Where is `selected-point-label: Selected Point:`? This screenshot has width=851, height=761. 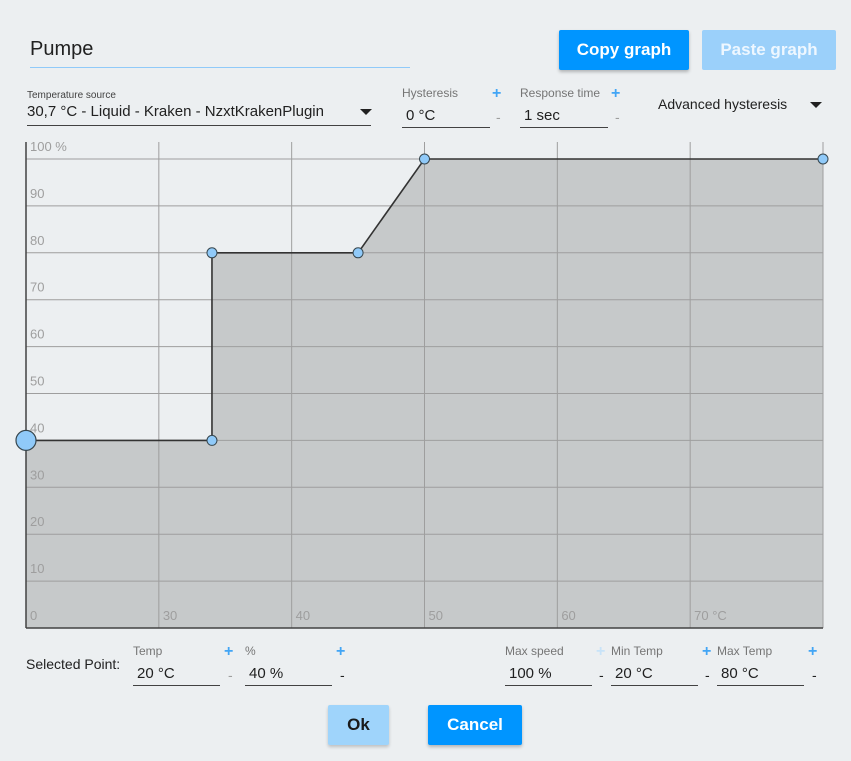 selected-point-label: Selected Point: is located at coordinates (73, 664).